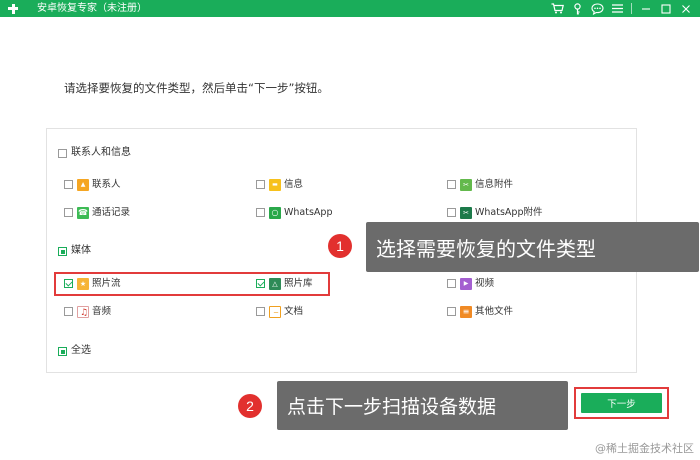  What do you see at coordinates (617, 8) in the screenshot?
I see `menu-icon` at bounding box center [617, 8].